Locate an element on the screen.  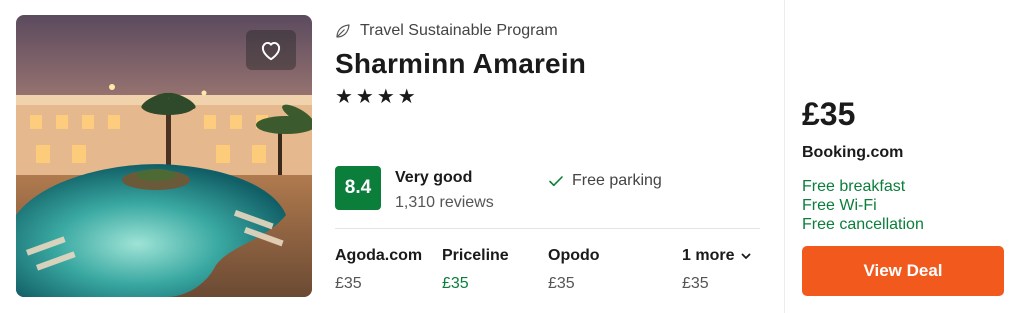
amenity-label: Free parking is located at coordinates (617, 180).